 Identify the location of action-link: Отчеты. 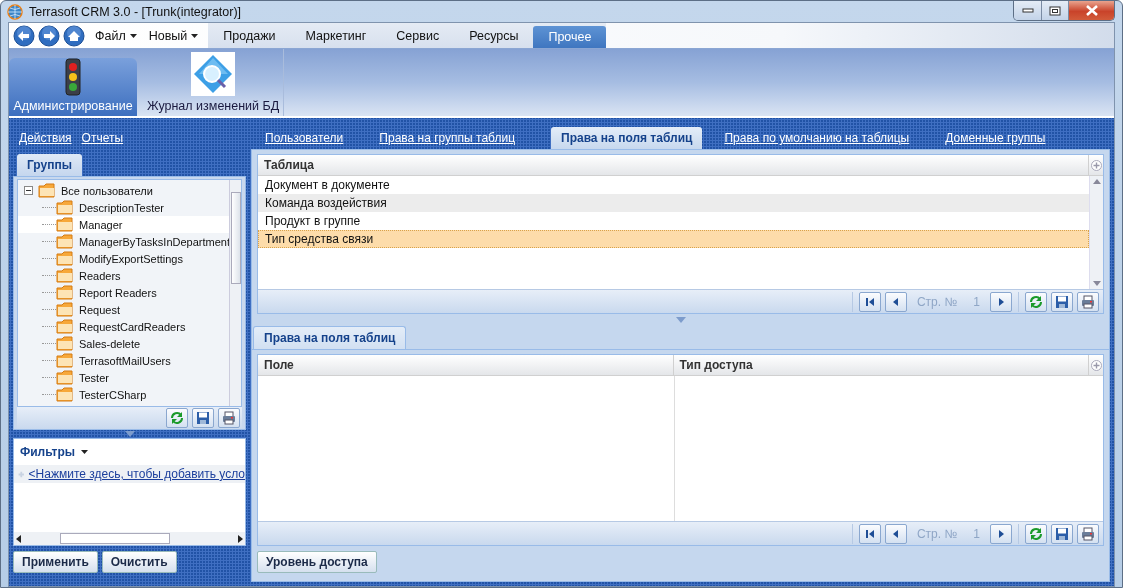
(102, 138).